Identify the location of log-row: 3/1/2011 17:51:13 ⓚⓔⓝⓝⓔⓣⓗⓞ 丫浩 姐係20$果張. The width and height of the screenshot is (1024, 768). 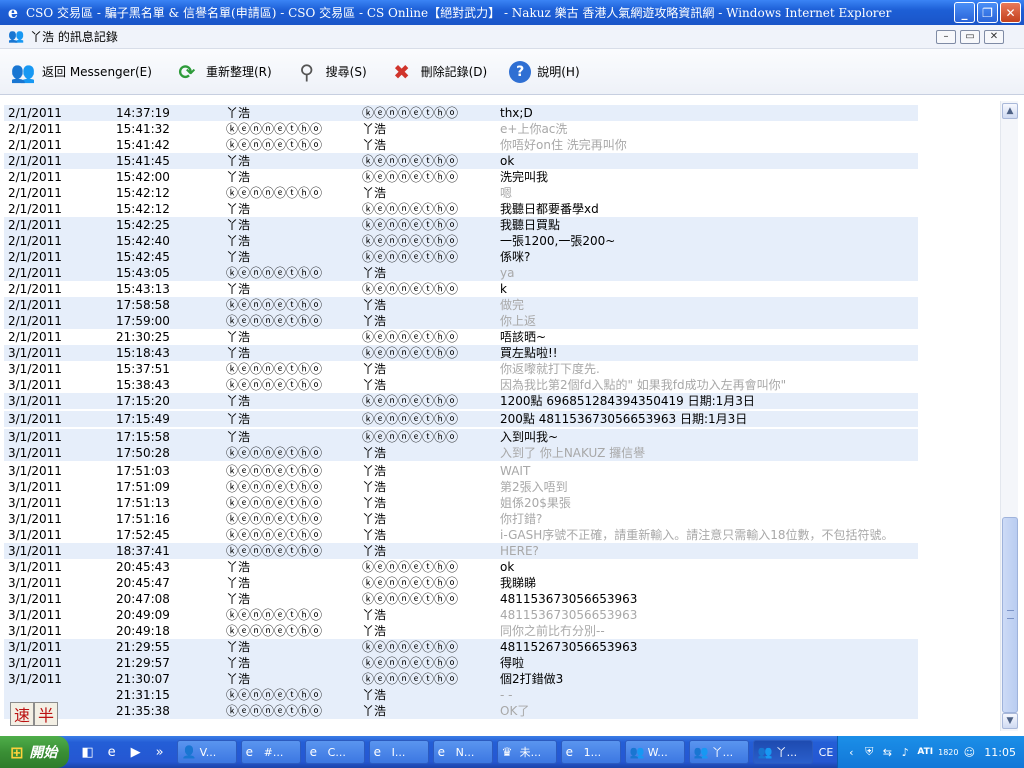
(461, 503).